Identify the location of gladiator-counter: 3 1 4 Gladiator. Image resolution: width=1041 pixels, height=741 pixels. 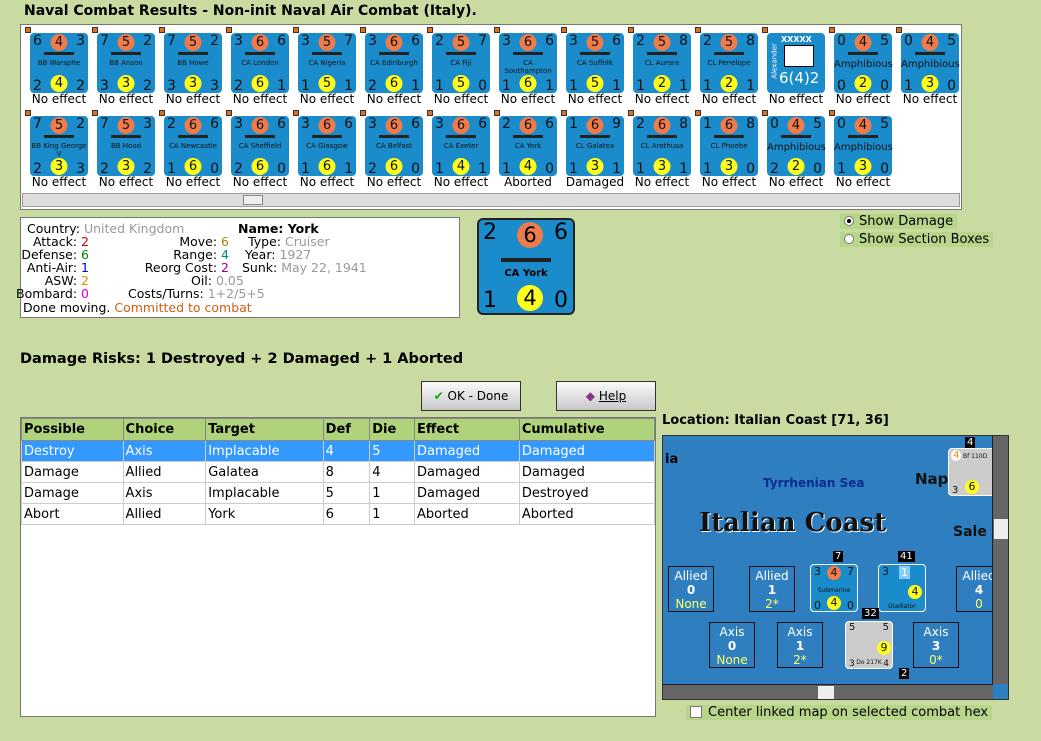
(902, 588).